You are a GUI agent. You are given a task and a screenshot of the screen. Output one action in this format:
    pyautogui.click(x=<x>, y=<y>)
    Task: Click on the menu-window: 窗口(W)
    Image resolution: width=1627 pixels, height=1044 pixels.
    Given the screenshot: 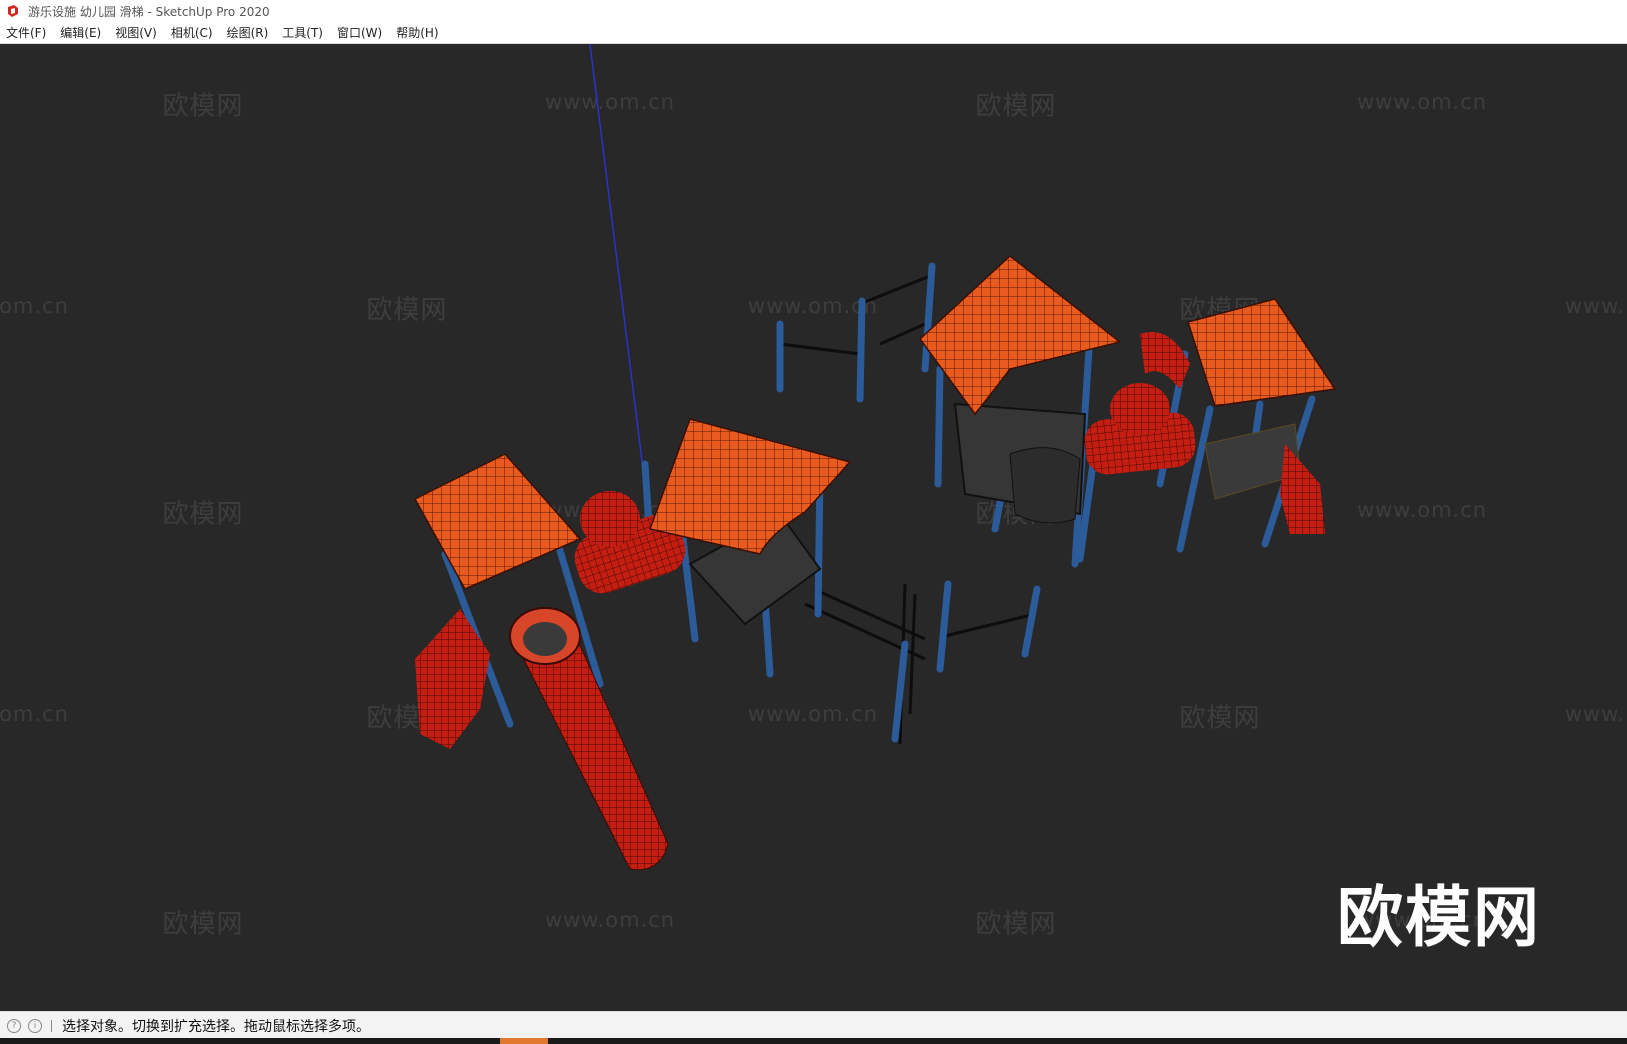 What is the action you would take?
    pyautogui.click(x=359, y=32)
    